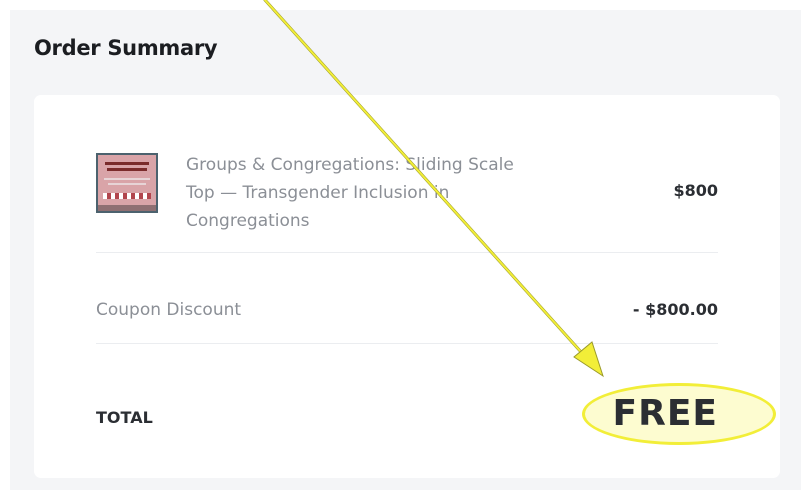 The width and height of the screenshot is (801, 490). What do you see at coordinates (127, 183) in the screenshot?
I see `product-thumbnail` at bounding box center [127, 183].